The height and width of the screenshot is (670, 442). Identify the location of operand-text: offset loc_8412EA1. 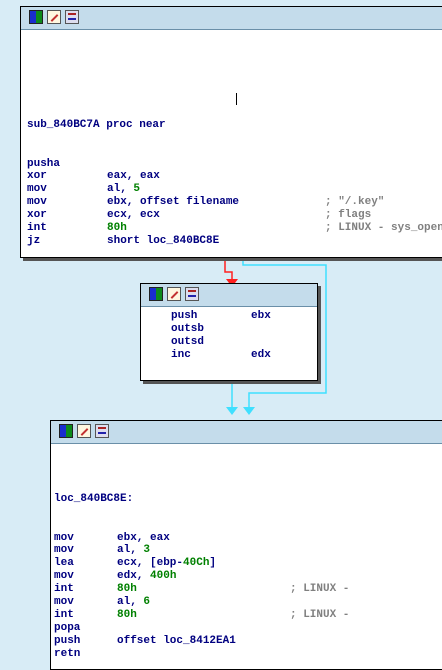
(176, 640).